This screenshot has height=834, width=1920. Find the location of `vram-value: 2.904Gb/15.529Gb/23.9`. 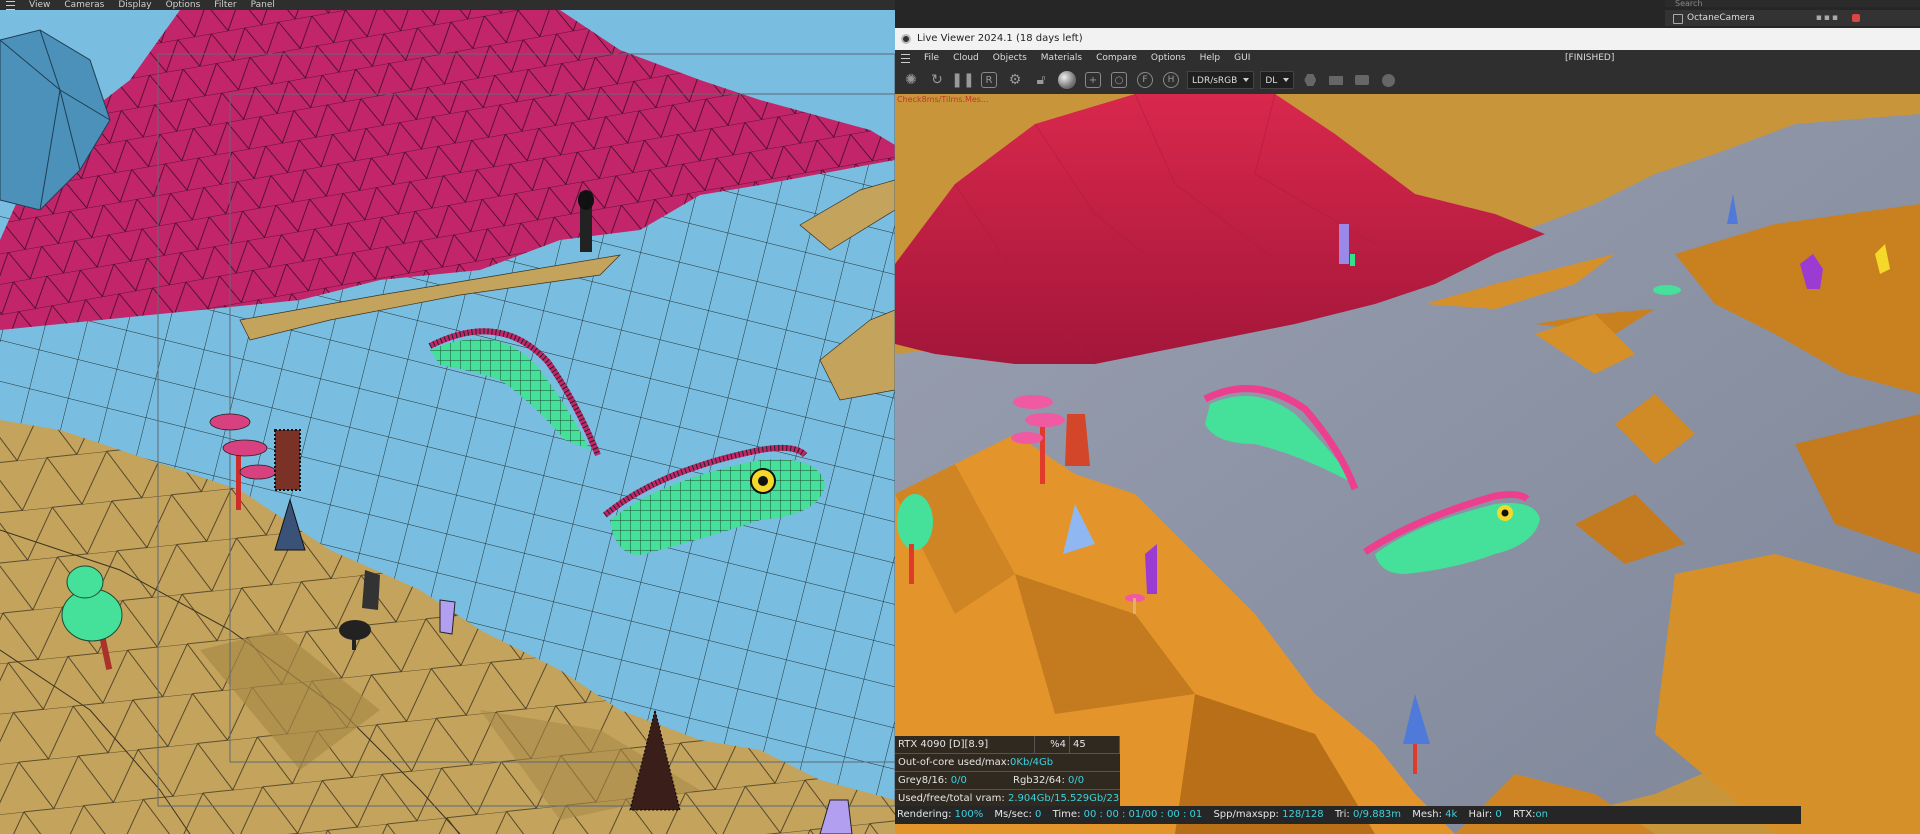

vram-value: 2.904Gb/15.529Gb/23.9 is located at coordinates (1063, 798).